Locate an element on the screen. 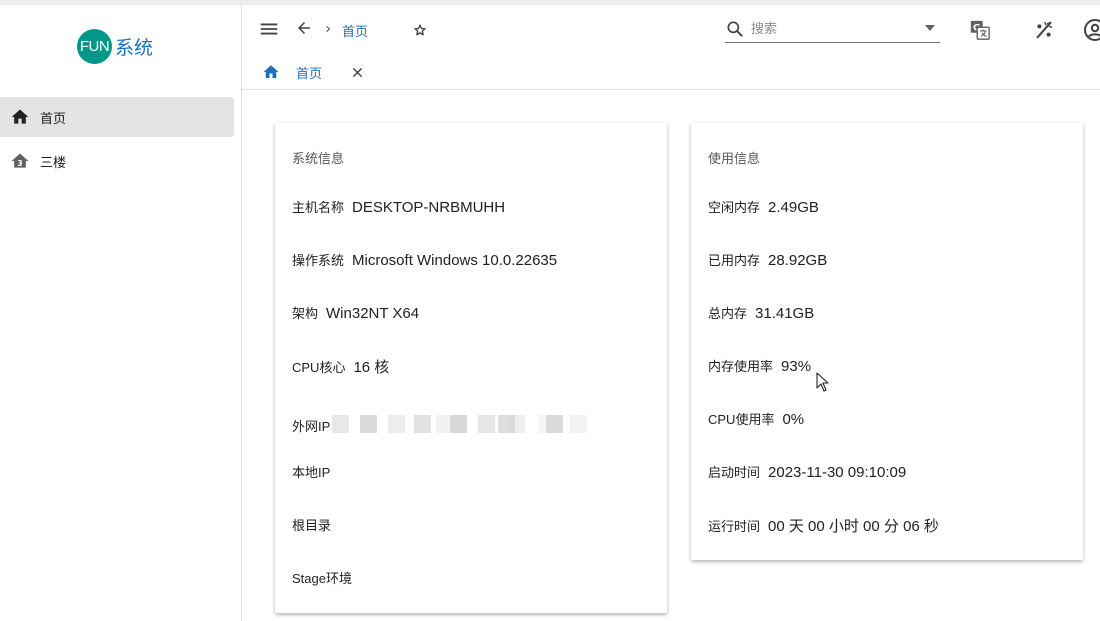 This screenshot has width=1100, height=621. usage-row-cpu-usage: CPU使用率 0% is located at coordinates (756, 418).